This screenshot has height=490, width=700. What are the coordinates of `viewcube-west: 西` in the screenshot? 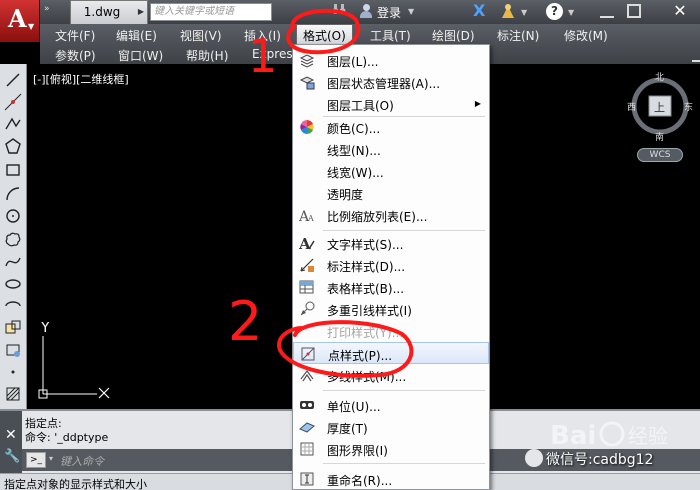 It's located at (631, 107).